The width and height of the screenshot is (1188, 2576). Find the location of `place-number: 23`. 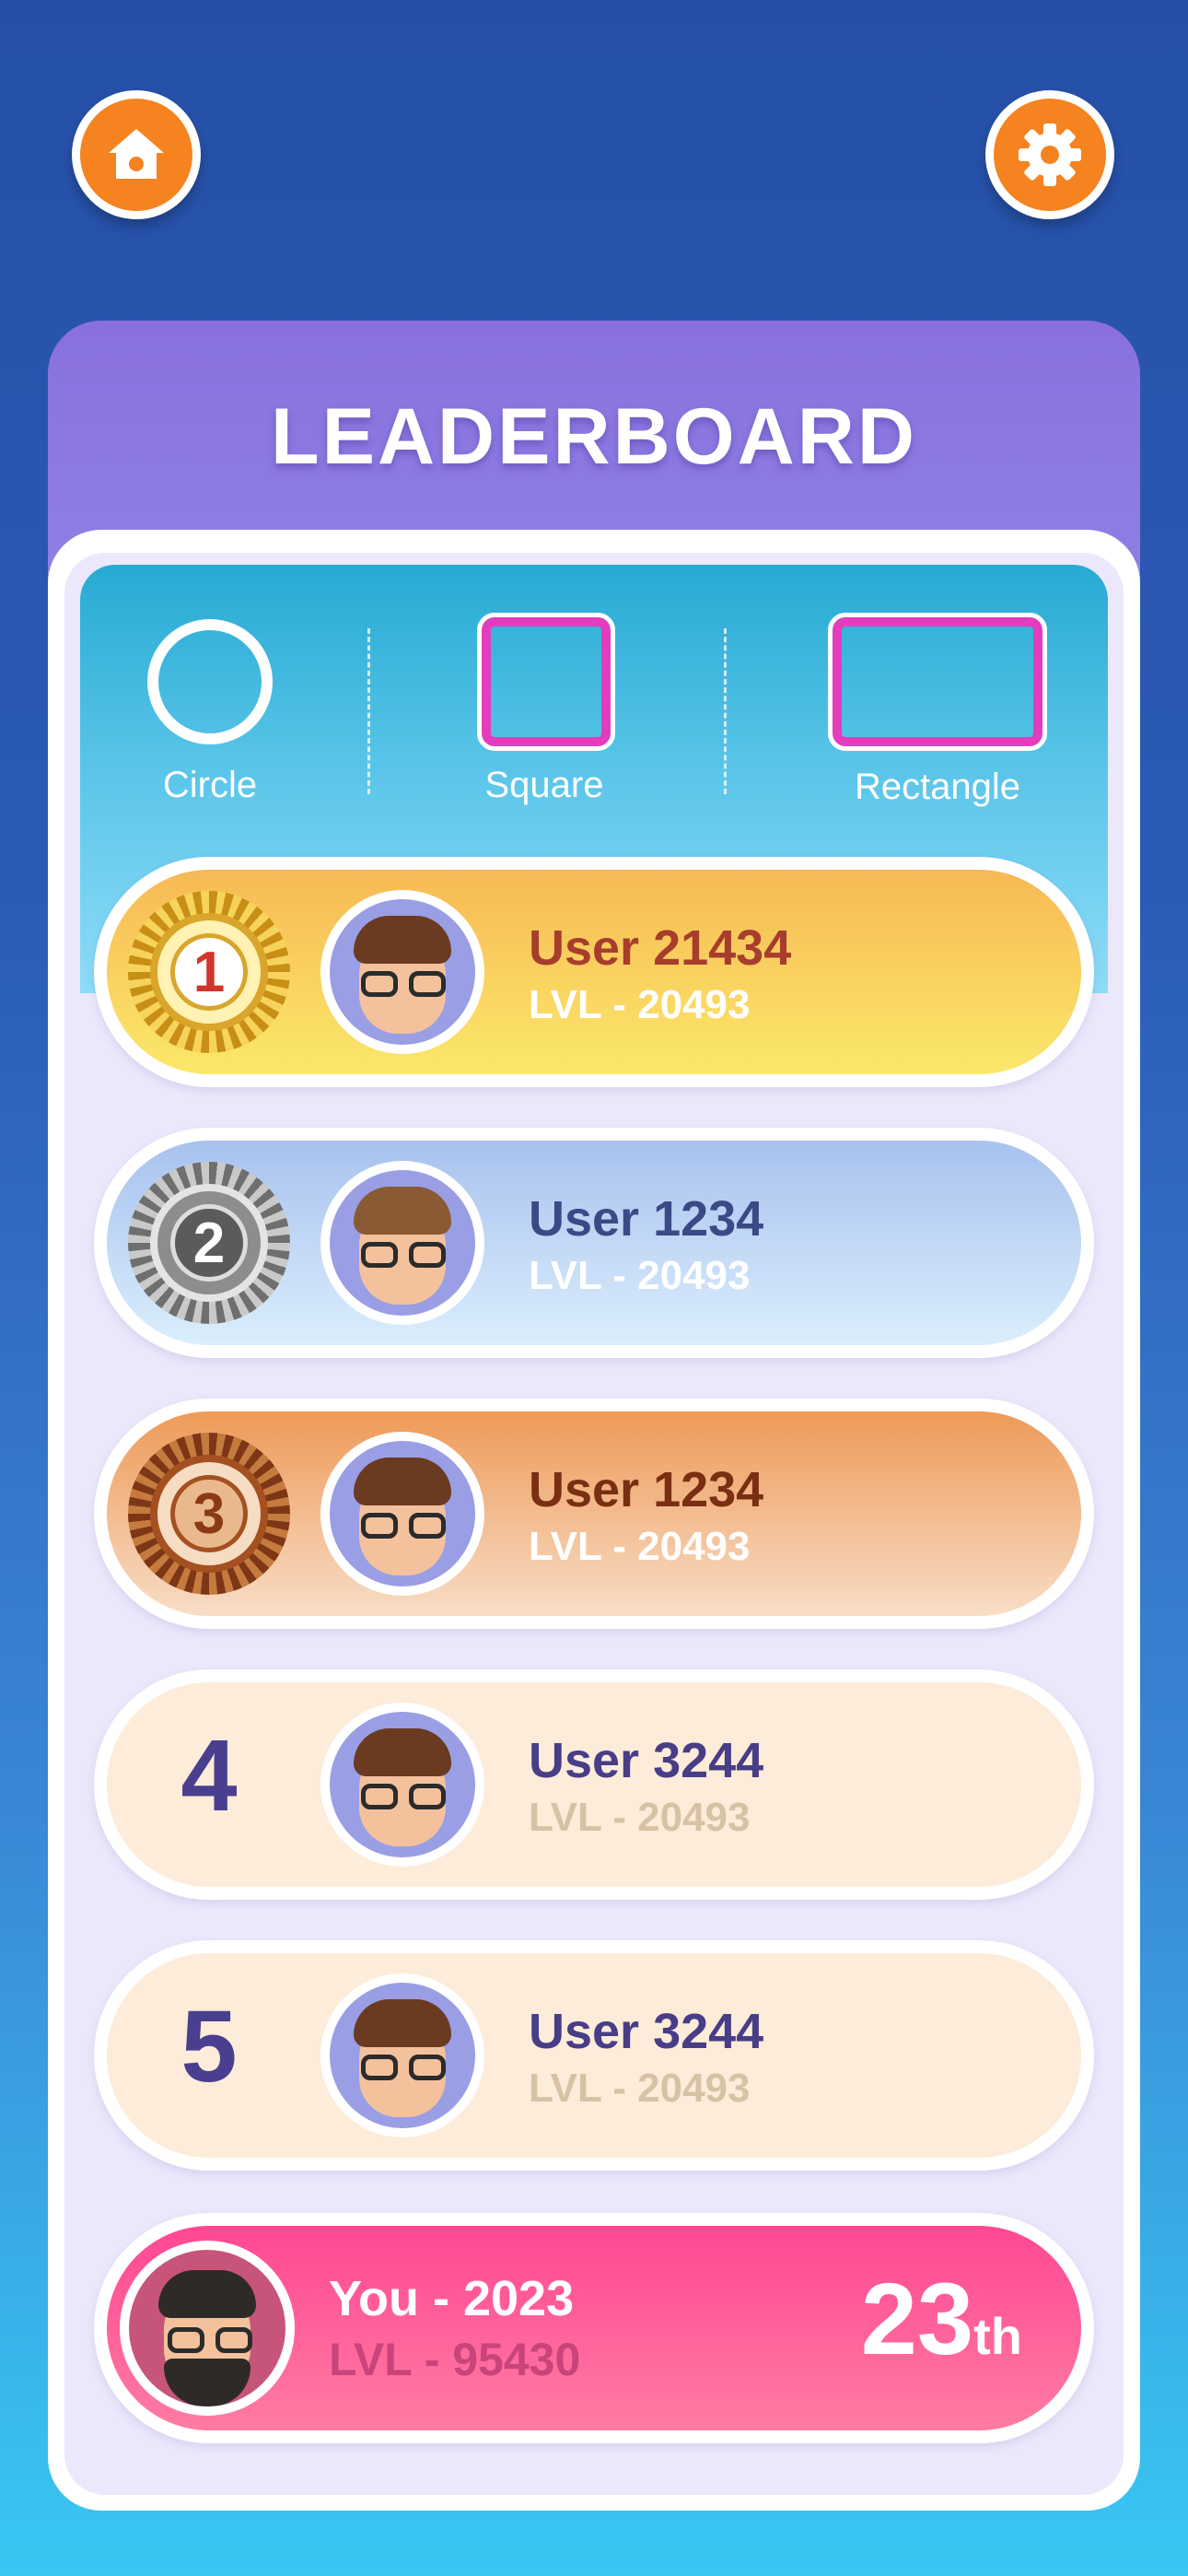

place-number: 23 is located at coordinates (917, 2319).